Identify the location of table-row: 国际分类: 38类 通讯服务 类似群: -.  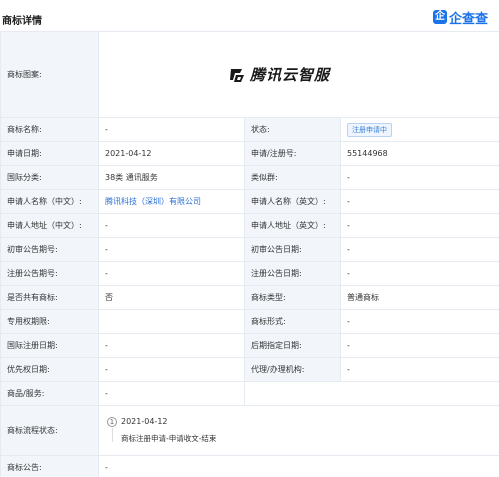
(249, 177).